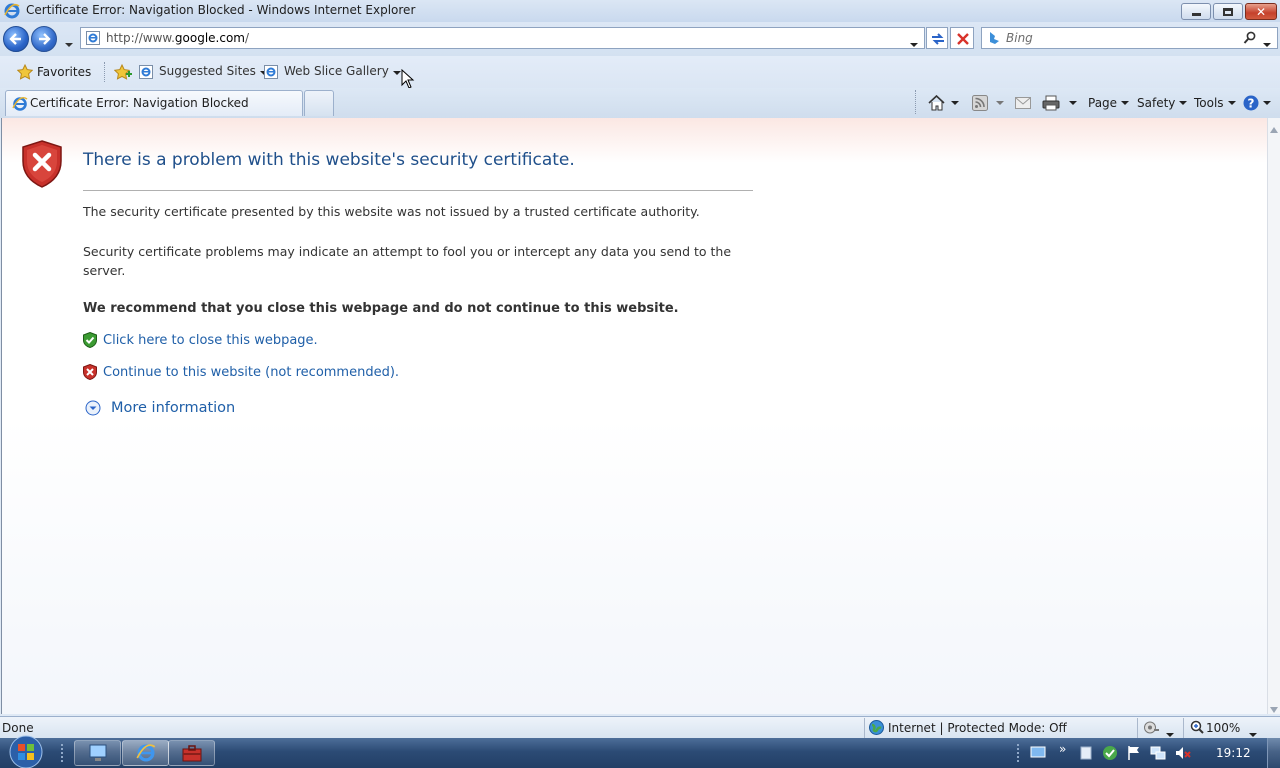 The width and height of the screenshot is (1280, 768). Describe the element at coordinates (396, 73) in the screenshot. I see `web-slice-gallery-dropdown-icon` at that location.